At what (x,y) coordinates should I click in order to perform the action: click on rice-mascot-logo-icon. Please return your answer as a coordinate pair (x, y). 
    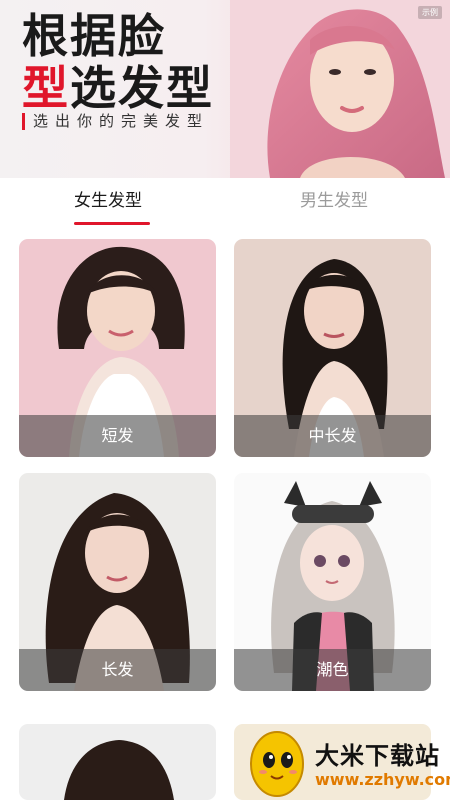
    Looking at the image, I should click on (277, 764).